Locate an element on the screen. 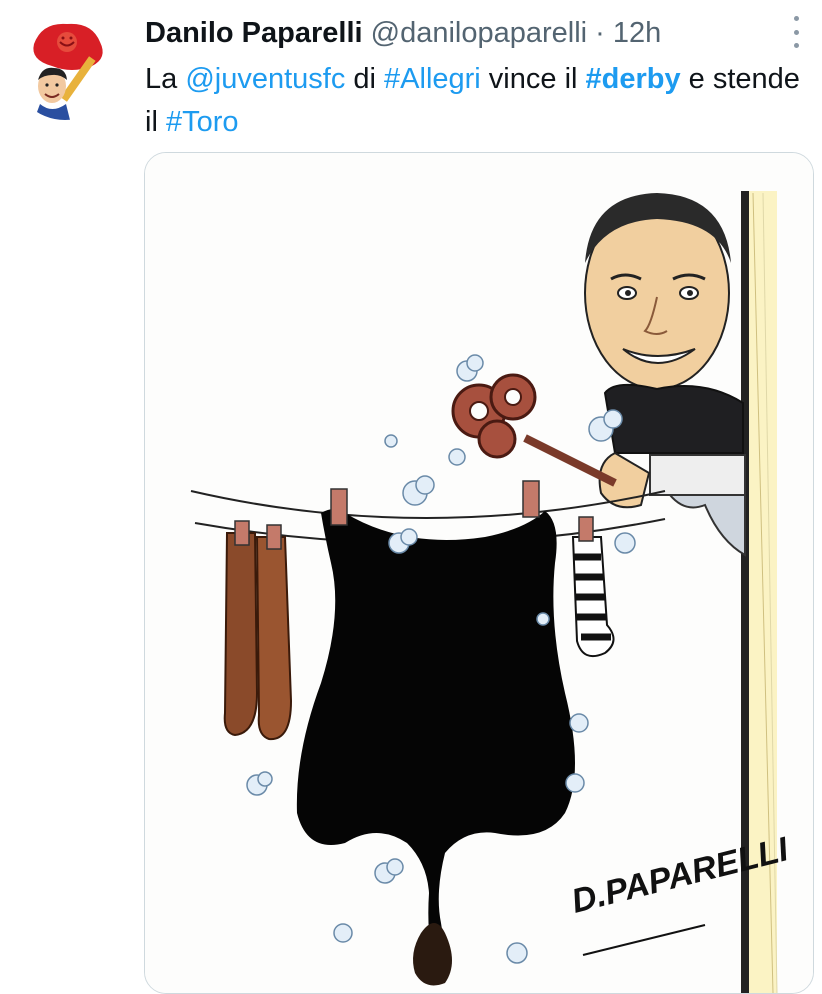 This screenshot has width=822, height=994. tweet-text-part: di is located at coordinates (365, 79).